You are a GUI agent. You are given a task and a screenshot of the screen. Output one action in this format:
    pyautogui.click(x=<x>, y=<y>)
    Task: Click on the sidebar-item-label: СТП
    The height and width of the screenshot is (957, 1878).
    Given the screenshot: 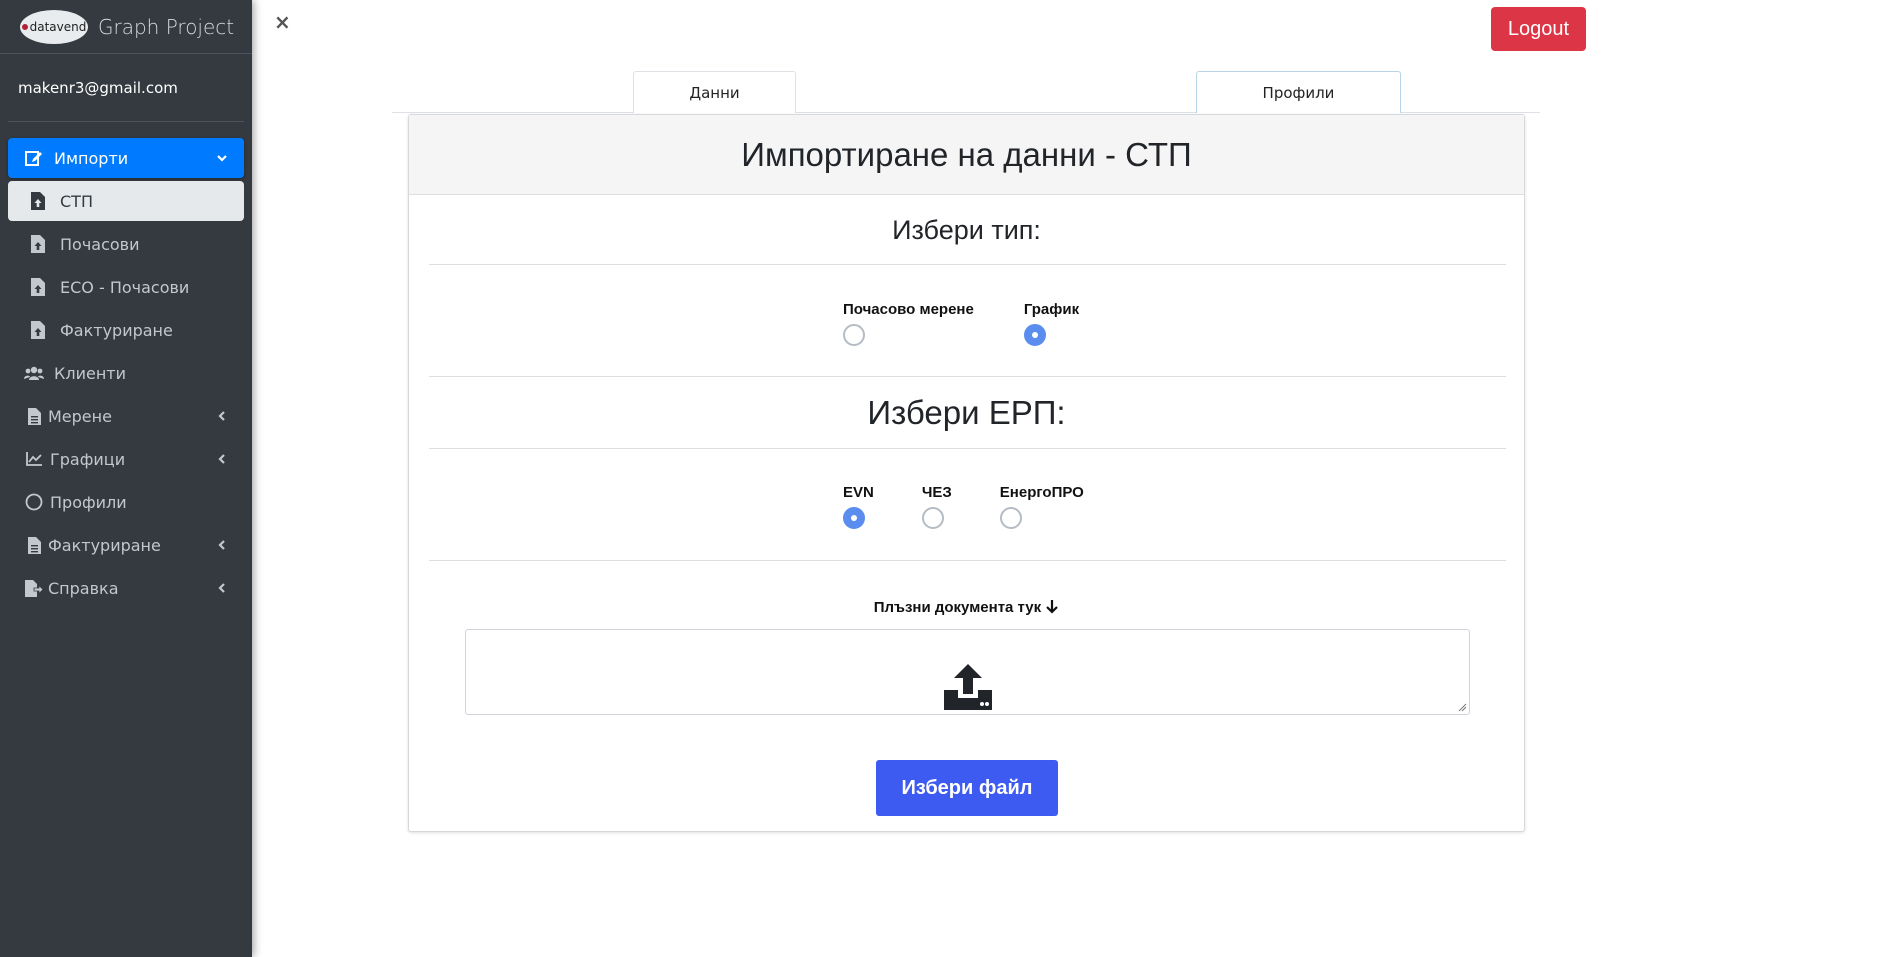 What is the action you would take?
    pyautogui.click(x=76, y=201)
    